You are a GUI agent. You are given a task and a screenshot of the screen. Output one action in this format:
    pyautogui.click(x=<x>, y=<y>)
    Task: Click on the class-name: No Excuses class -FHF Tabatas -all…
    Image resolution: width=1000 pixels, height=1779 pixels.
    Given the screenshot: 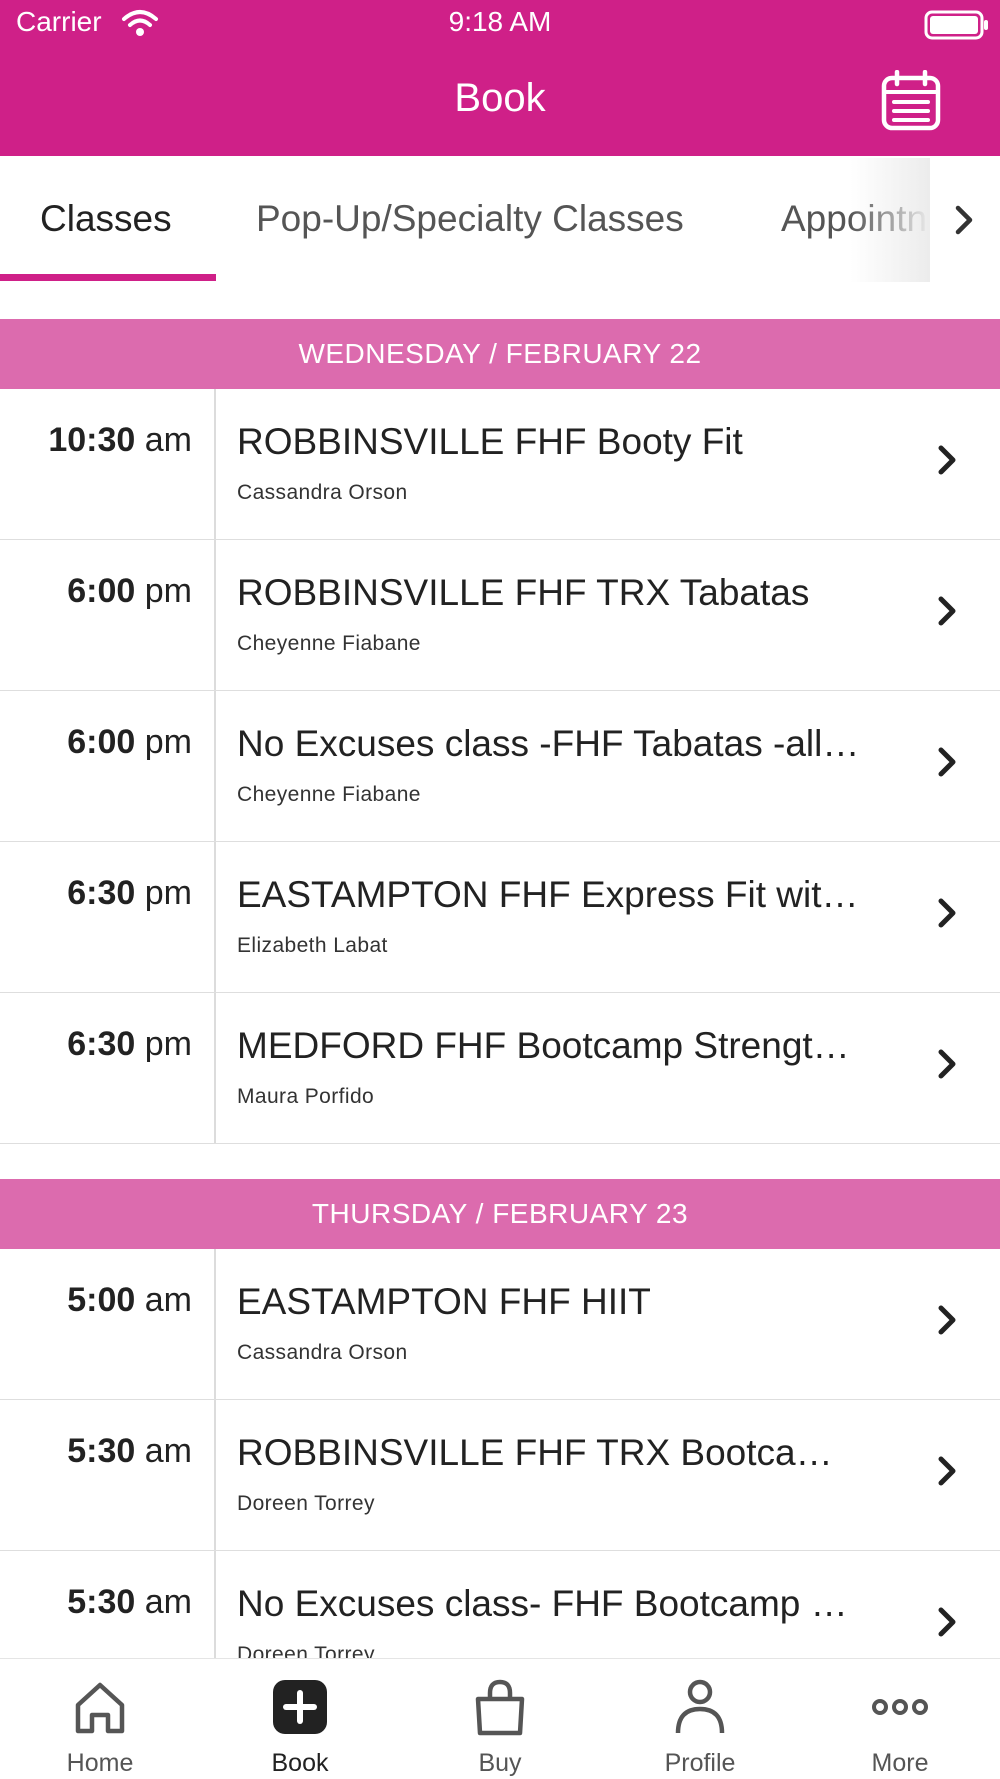 What is the action you would take?
    pyautogui.click(x=548, y=743)
    